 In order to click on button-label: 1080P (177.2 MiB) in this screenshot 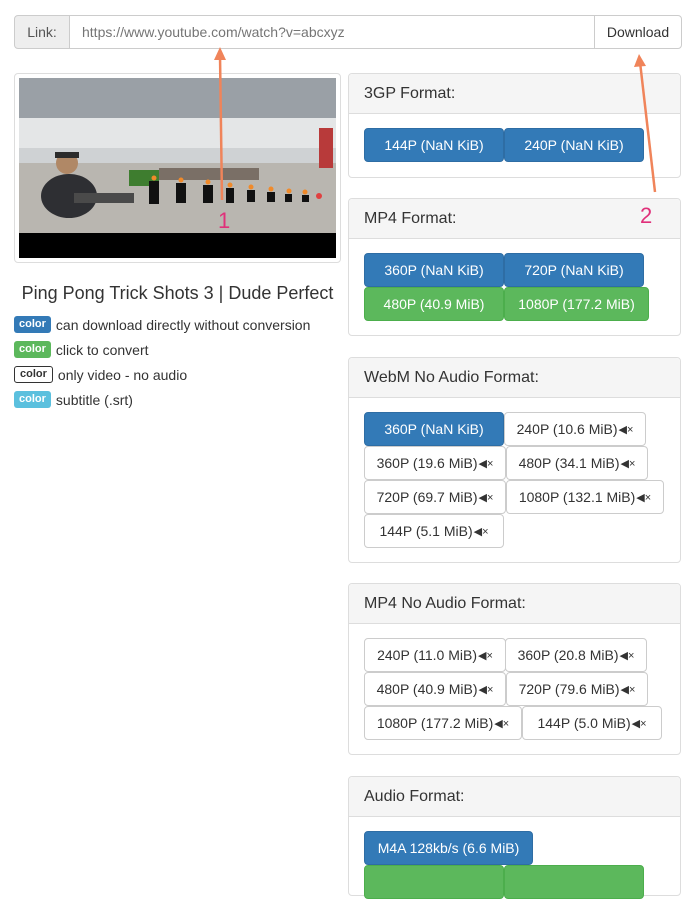, I will do `click(435, 723)`.